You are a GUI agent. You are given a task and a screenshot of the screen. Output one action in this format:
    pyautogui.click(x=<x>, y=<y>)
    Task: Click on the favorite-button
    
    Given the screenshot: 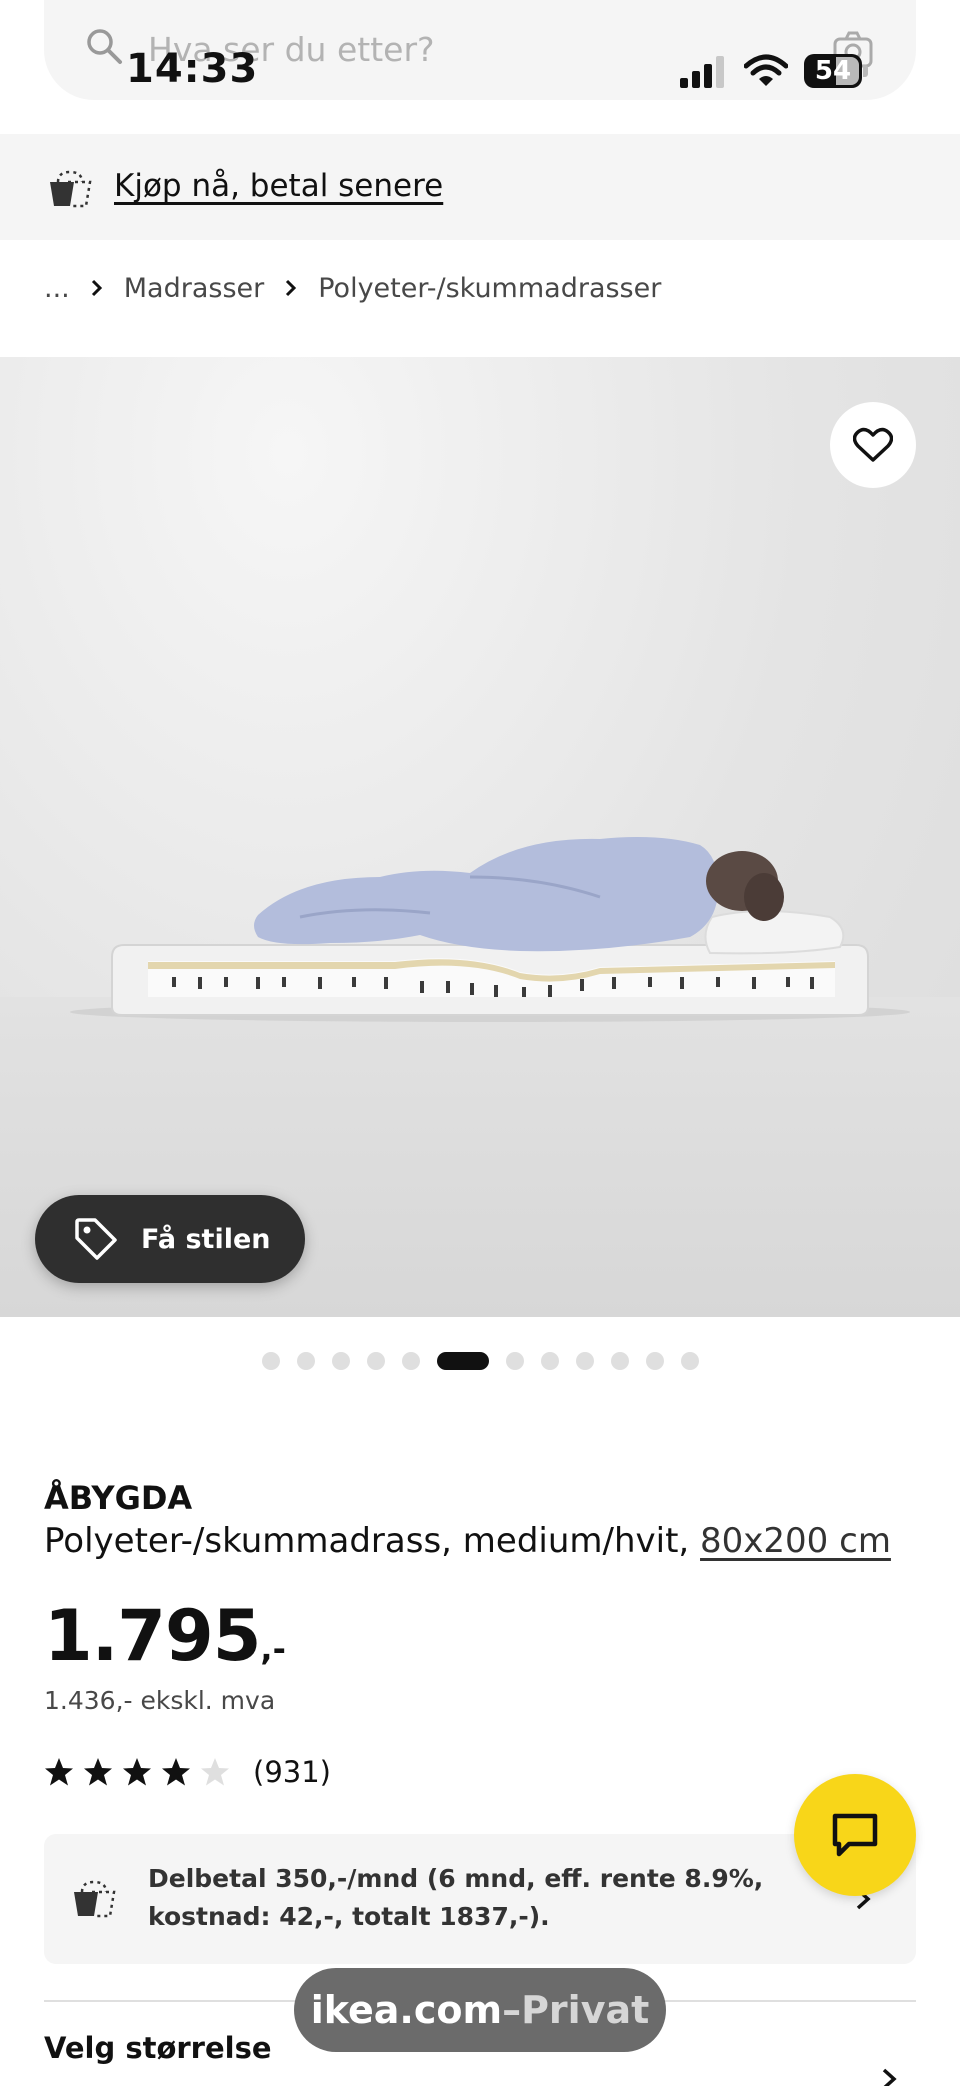 What is the action you would take?
    pyautogui.click(x=873, y=445)
    